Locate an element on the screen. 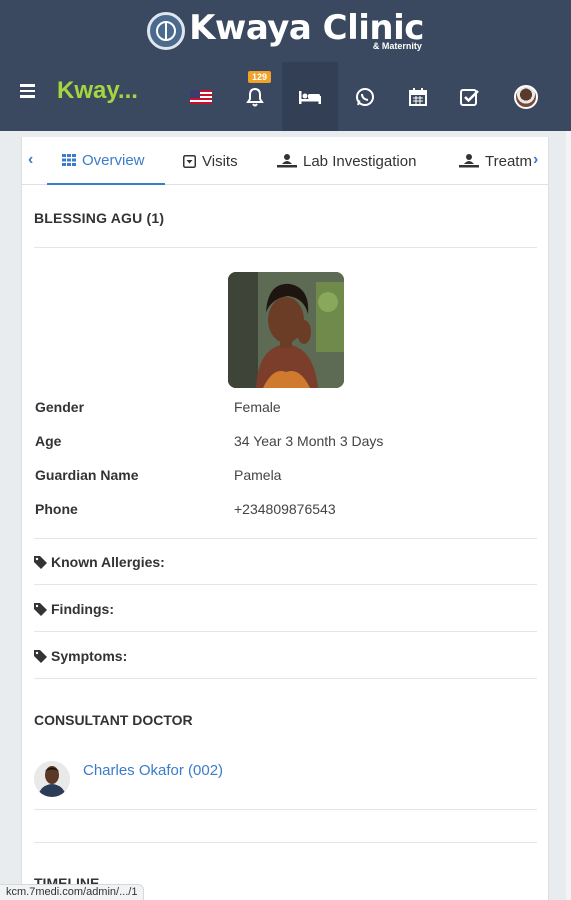 This screenshot has height=900, width=571. tab-overview-label: Overview is located at coordinates (113, 160).